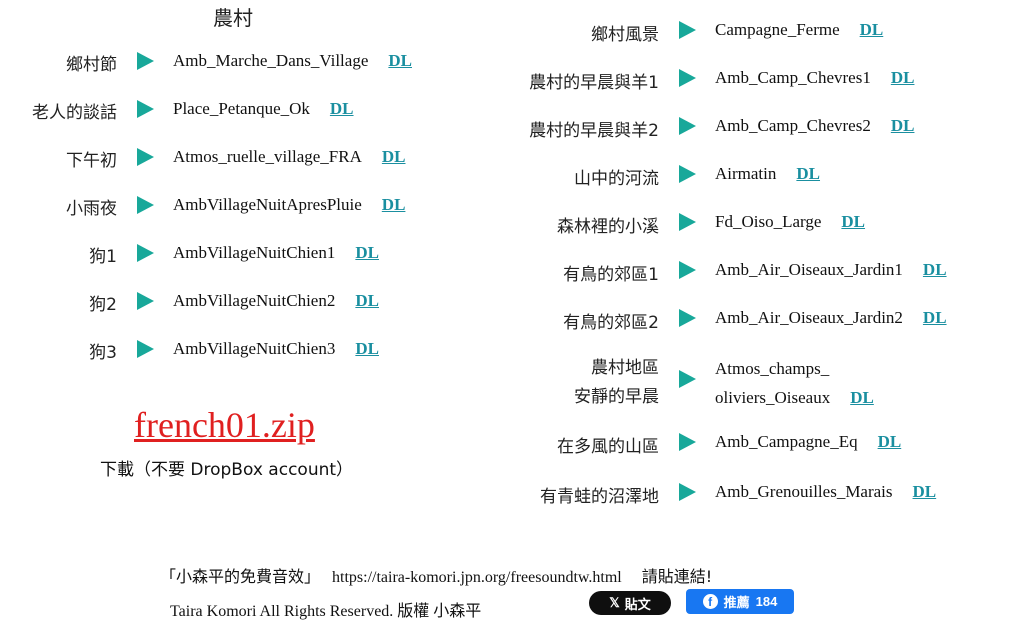 This screenshot has height=643, width=1024. Describe the element at coordinates (614, 602) in the screenshot. I see `x-logo-icon: 𝕏` at that location.